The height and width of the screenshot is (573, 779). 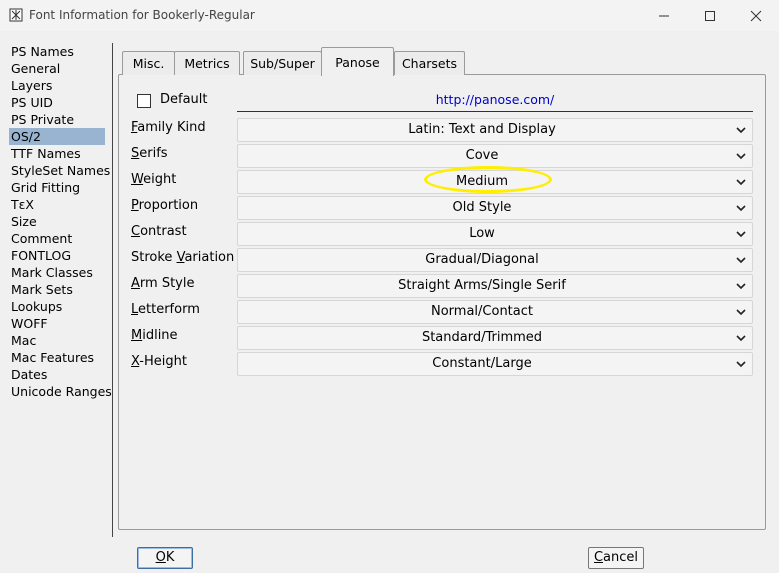 I want to click on sidebar-divider, so click(x=112, y=290).